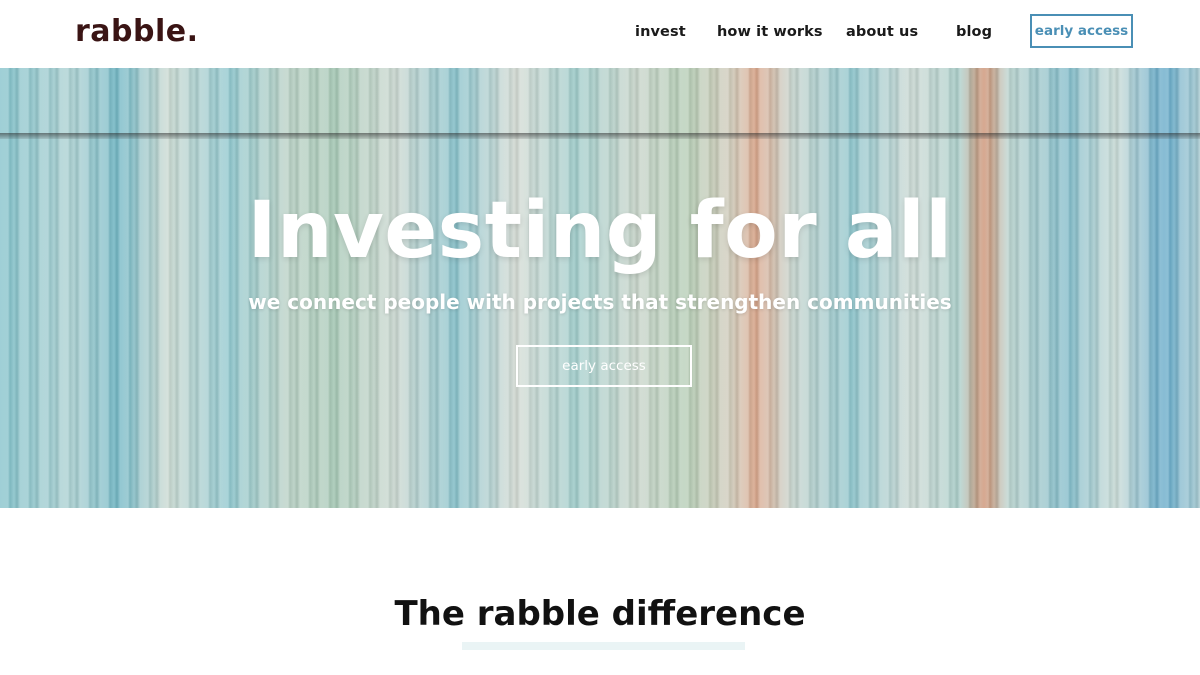  I want to click on brand-logo: rabble., so click(137, 31).